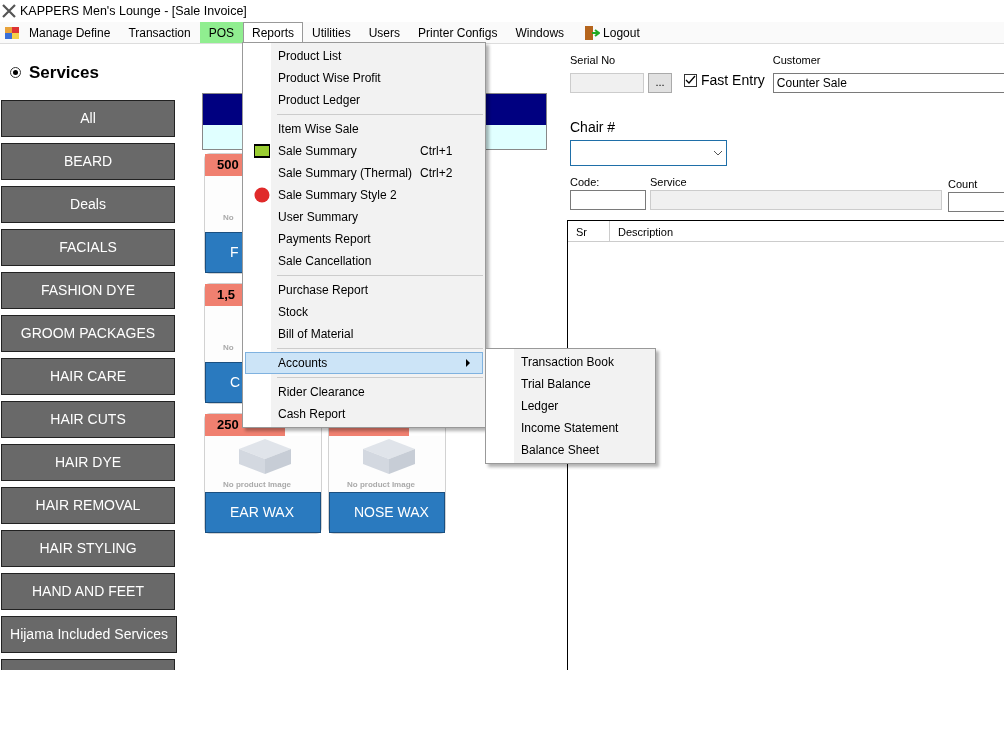 This screenshot has width=1004, height=750. Describe the element at coordinates (570, 406) in the screenshot. I see `menu-item: Ledger` at that location.